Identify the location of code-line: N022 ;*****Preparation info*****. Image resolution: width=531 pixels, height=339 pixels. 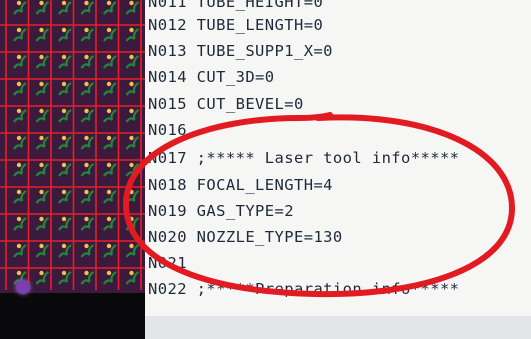
(304, 289).